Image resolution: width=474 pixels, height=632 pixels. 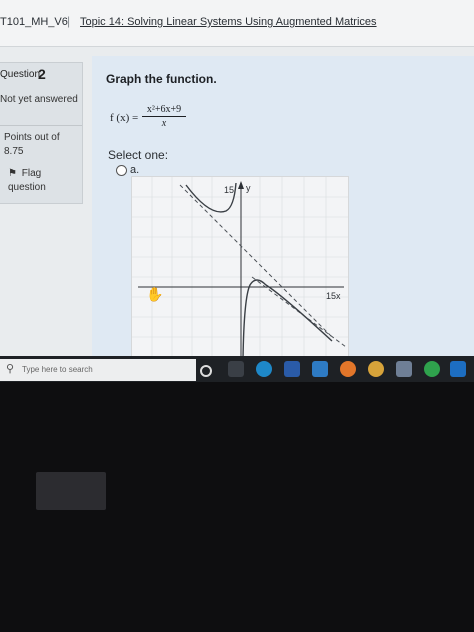 What do you see at coordinates (292, 369) in the screenshot?
I see `word-icon` at bounding box center [292, 369].